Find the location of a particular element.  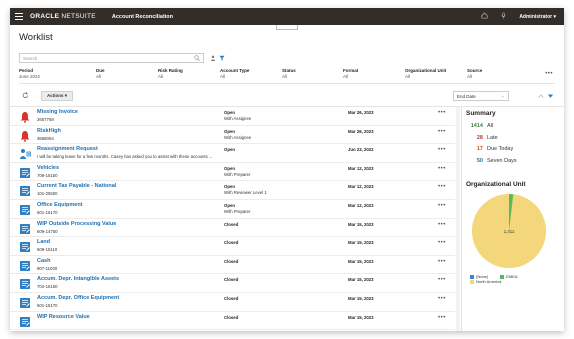

sort-ascending-icon is located at coordinates (541, 96).